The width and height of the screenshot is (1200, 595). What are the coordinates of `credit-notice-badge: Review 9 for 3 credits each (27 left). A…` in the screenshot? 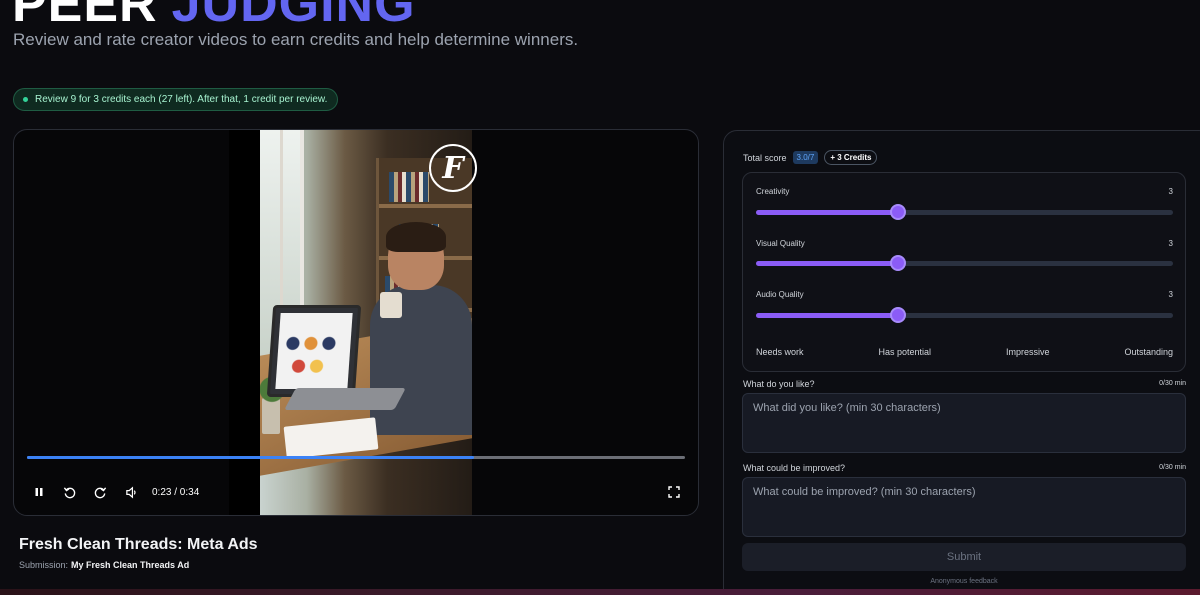 It's located at (176, 99).